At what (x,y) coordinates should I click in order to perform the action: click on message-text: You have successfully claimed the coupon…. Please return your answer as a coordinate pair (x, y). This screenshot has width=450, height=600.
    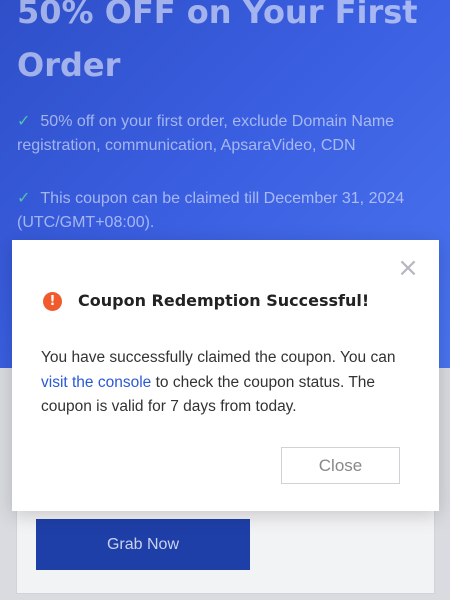
    Looking at the image, I should click on (218, 357).